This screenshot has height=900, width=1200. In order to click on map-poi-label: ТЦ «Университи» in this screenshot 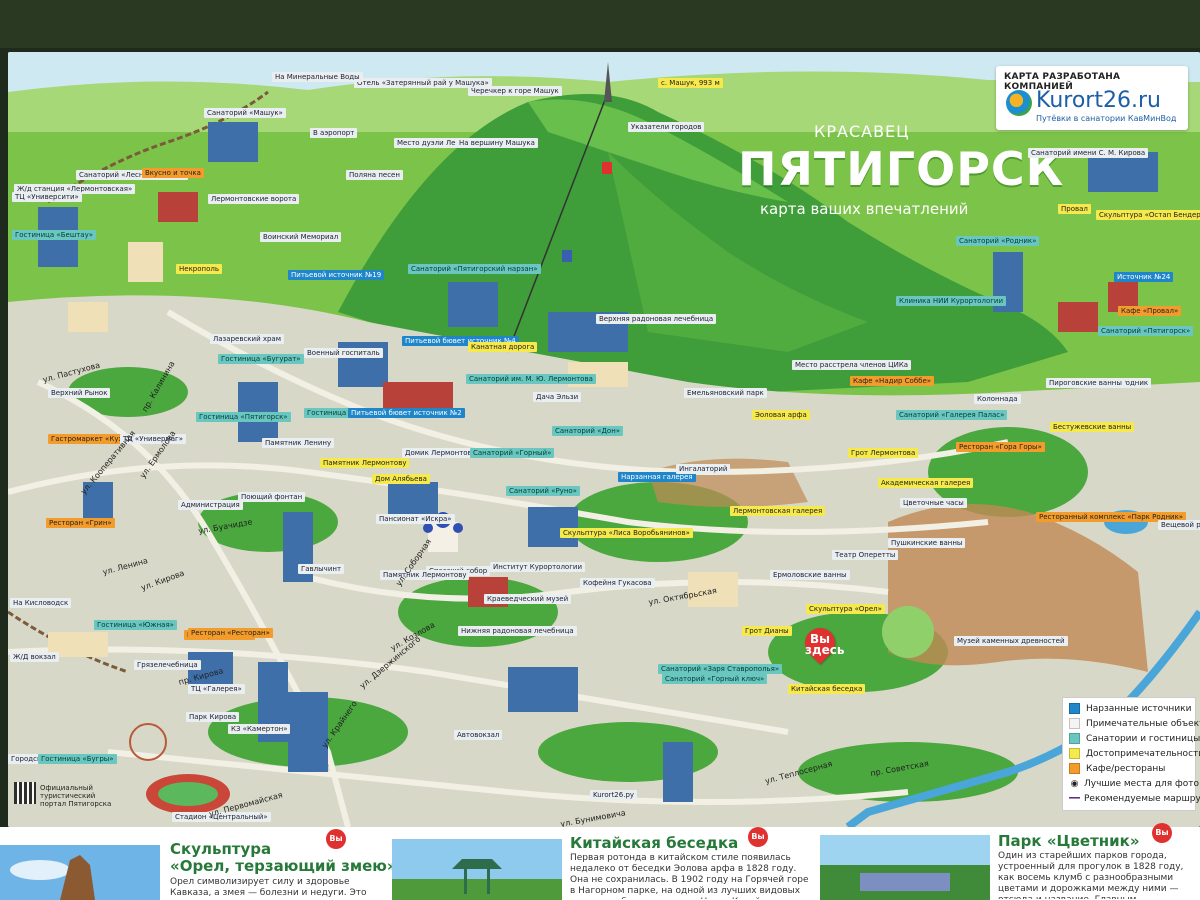, I will do `click(47, 197)`.